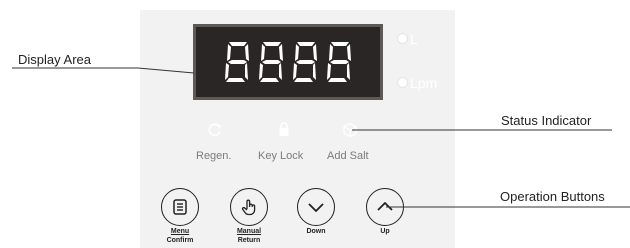 Image resolution: width=630 pixels, height=248 pixels. What do you see at coordinates (546, 120) in the screenshot?
I see `status-indicator-callout: Status Indicator` at bounding box center [546, 120].